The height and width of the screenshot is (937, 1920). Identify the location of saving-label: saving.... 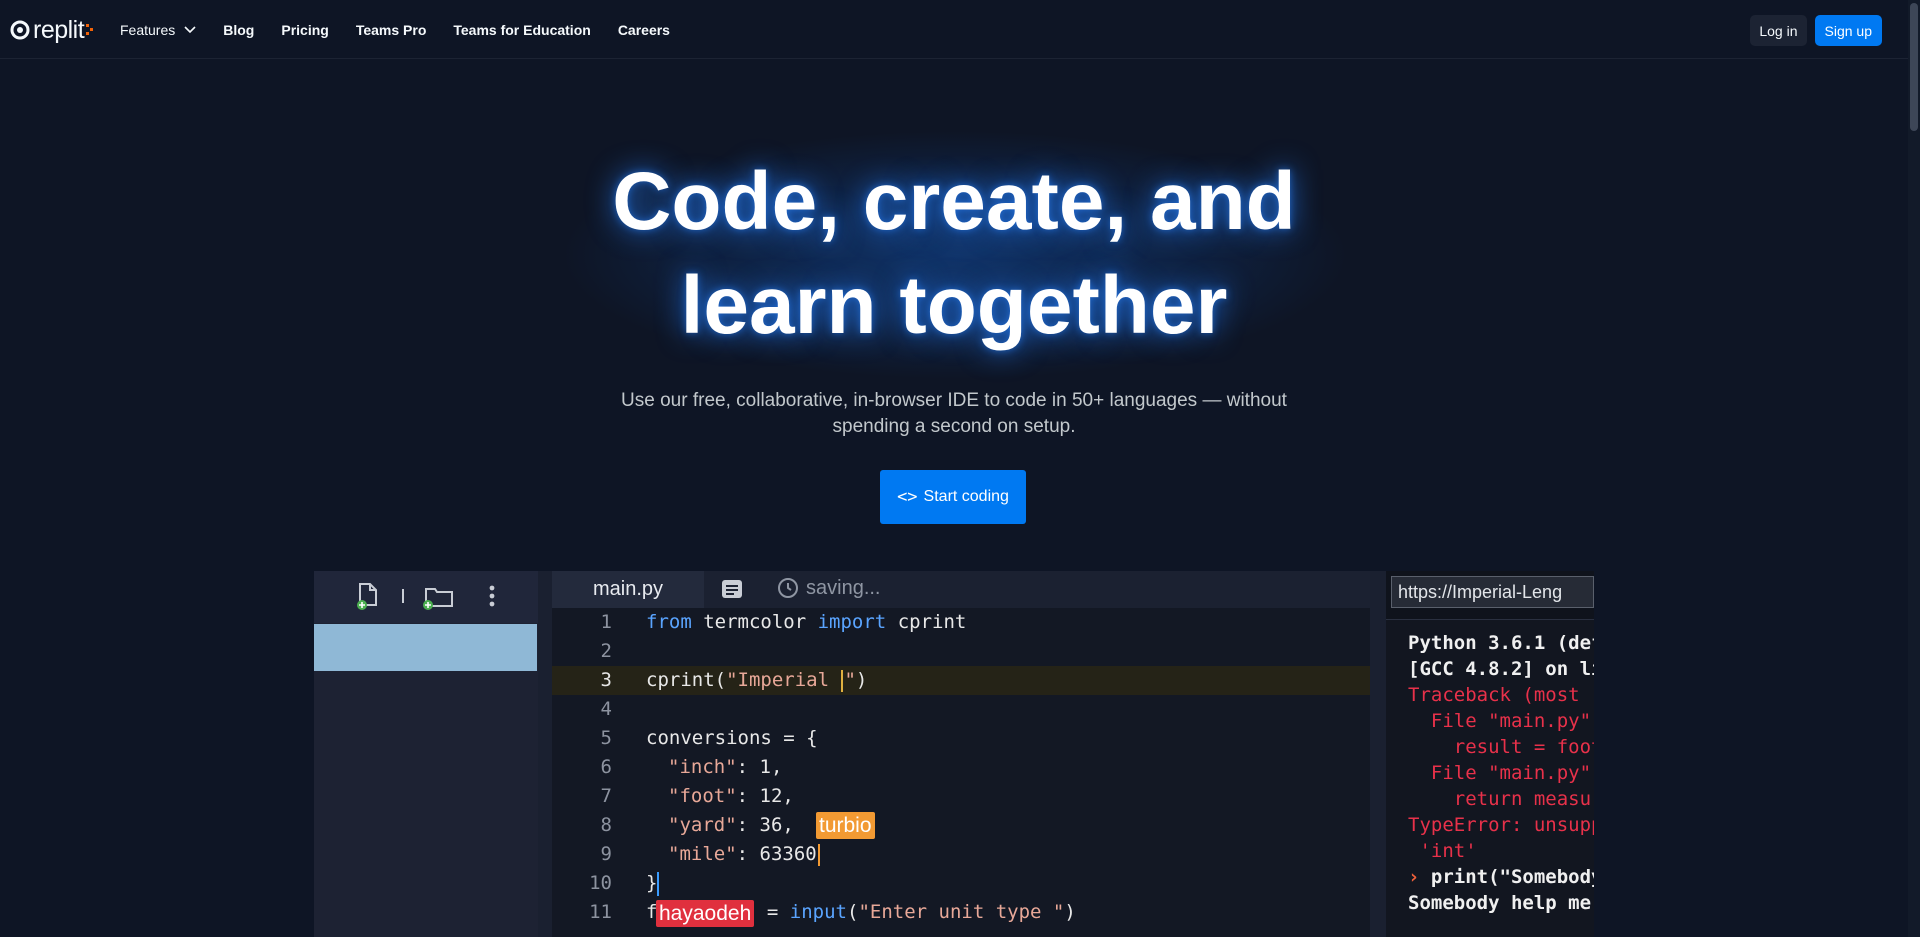
(843, 587).